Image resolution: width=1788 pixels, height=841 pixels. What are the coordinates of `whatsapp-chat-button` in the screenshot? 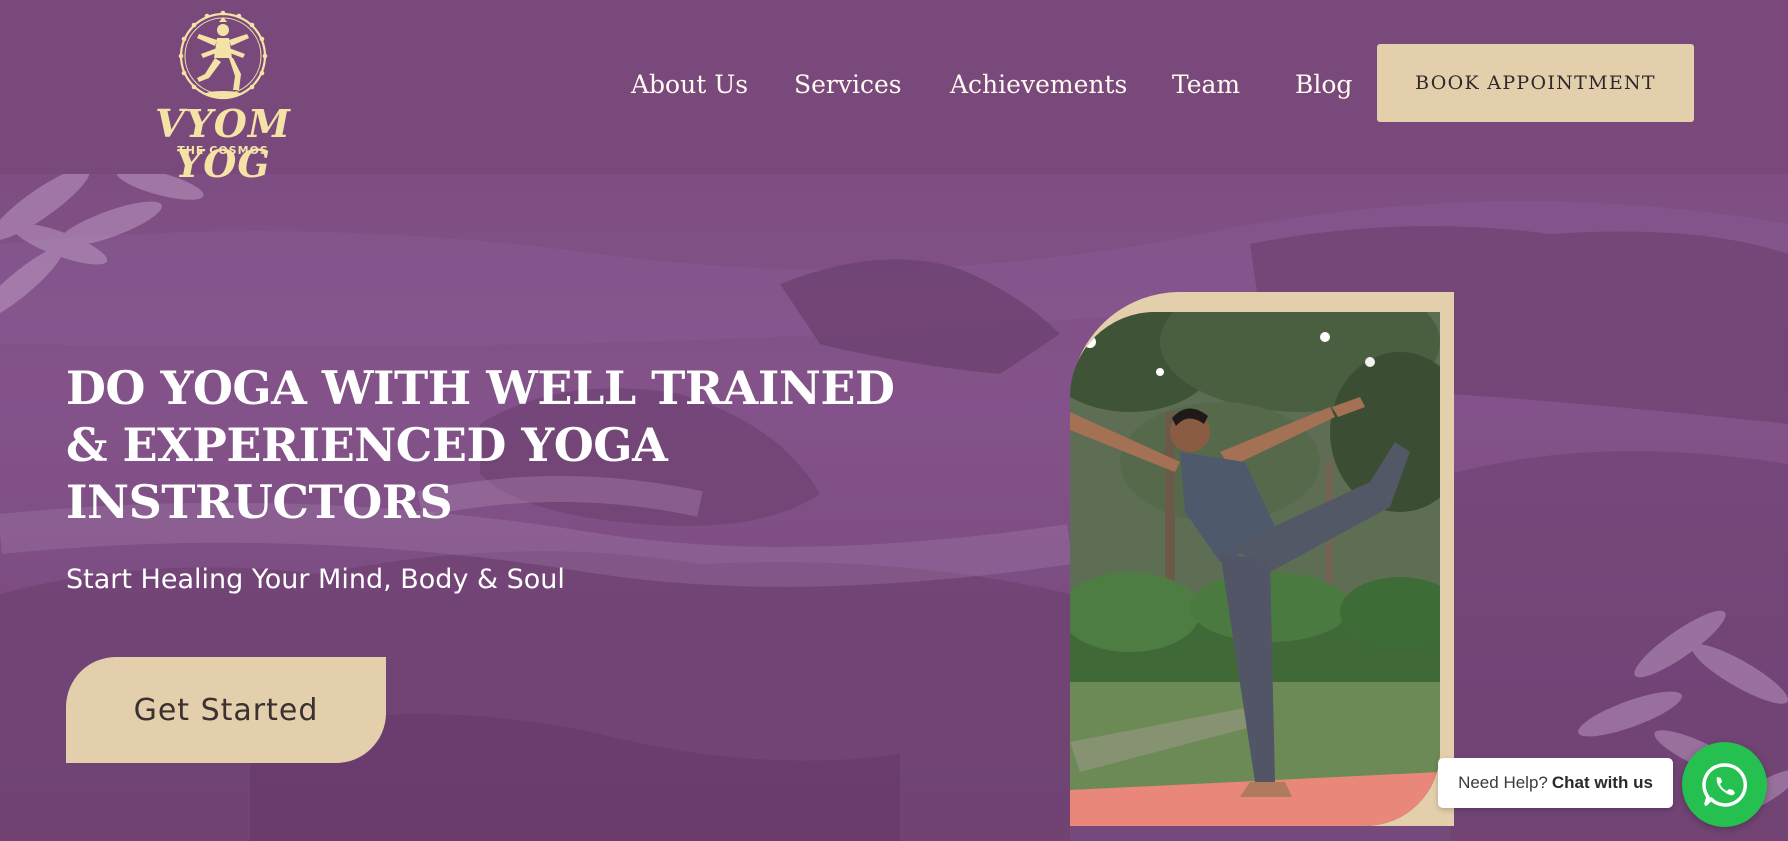 It's located at (1724, 784).